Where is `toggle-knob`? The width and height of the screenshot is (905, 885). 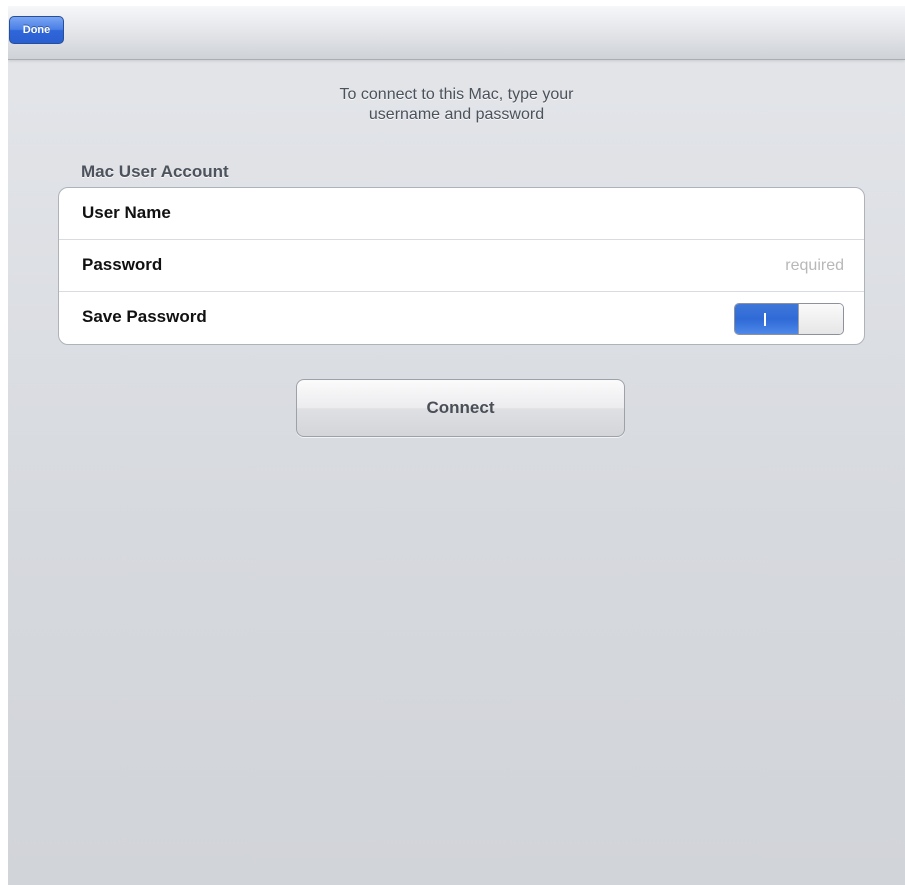
toggle-knob is located at coordinates (820, 319).